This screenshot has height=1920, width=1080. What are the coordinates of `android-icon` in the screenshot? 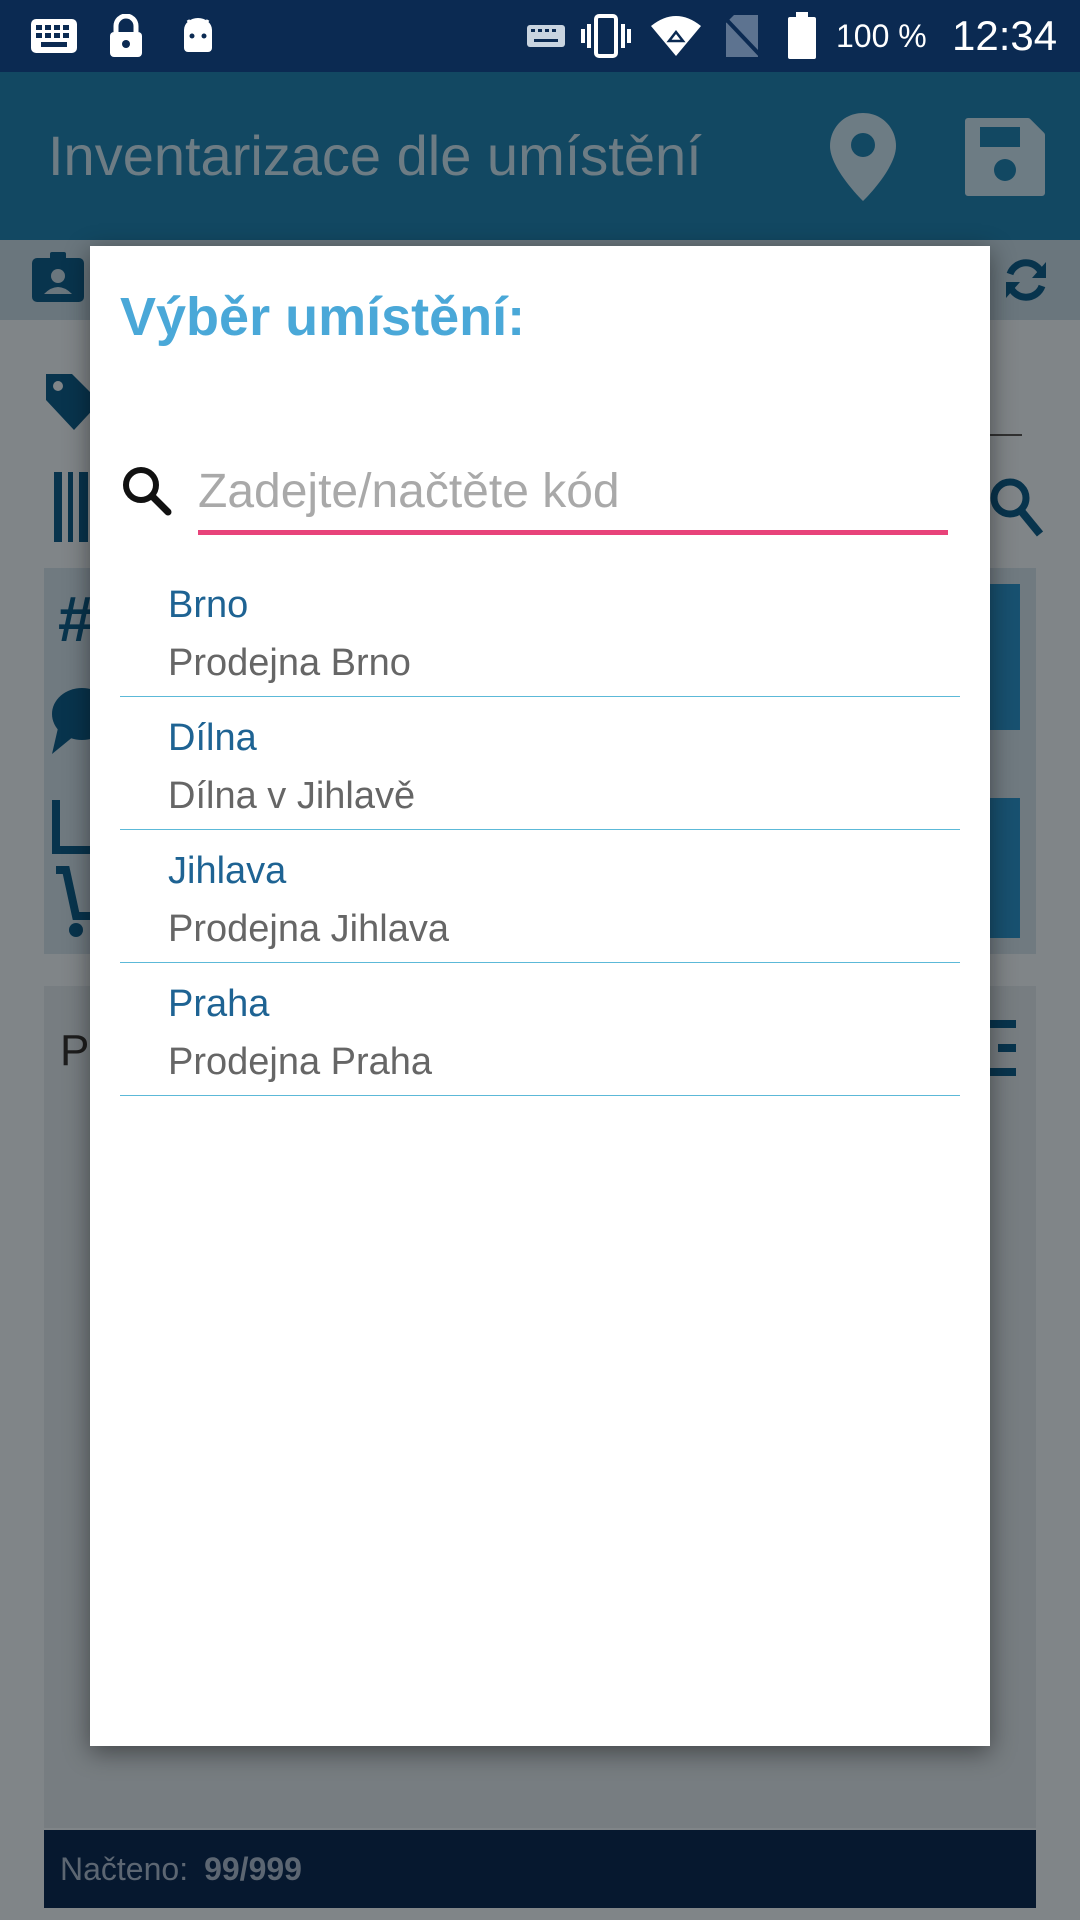 It's located at (198, 36).